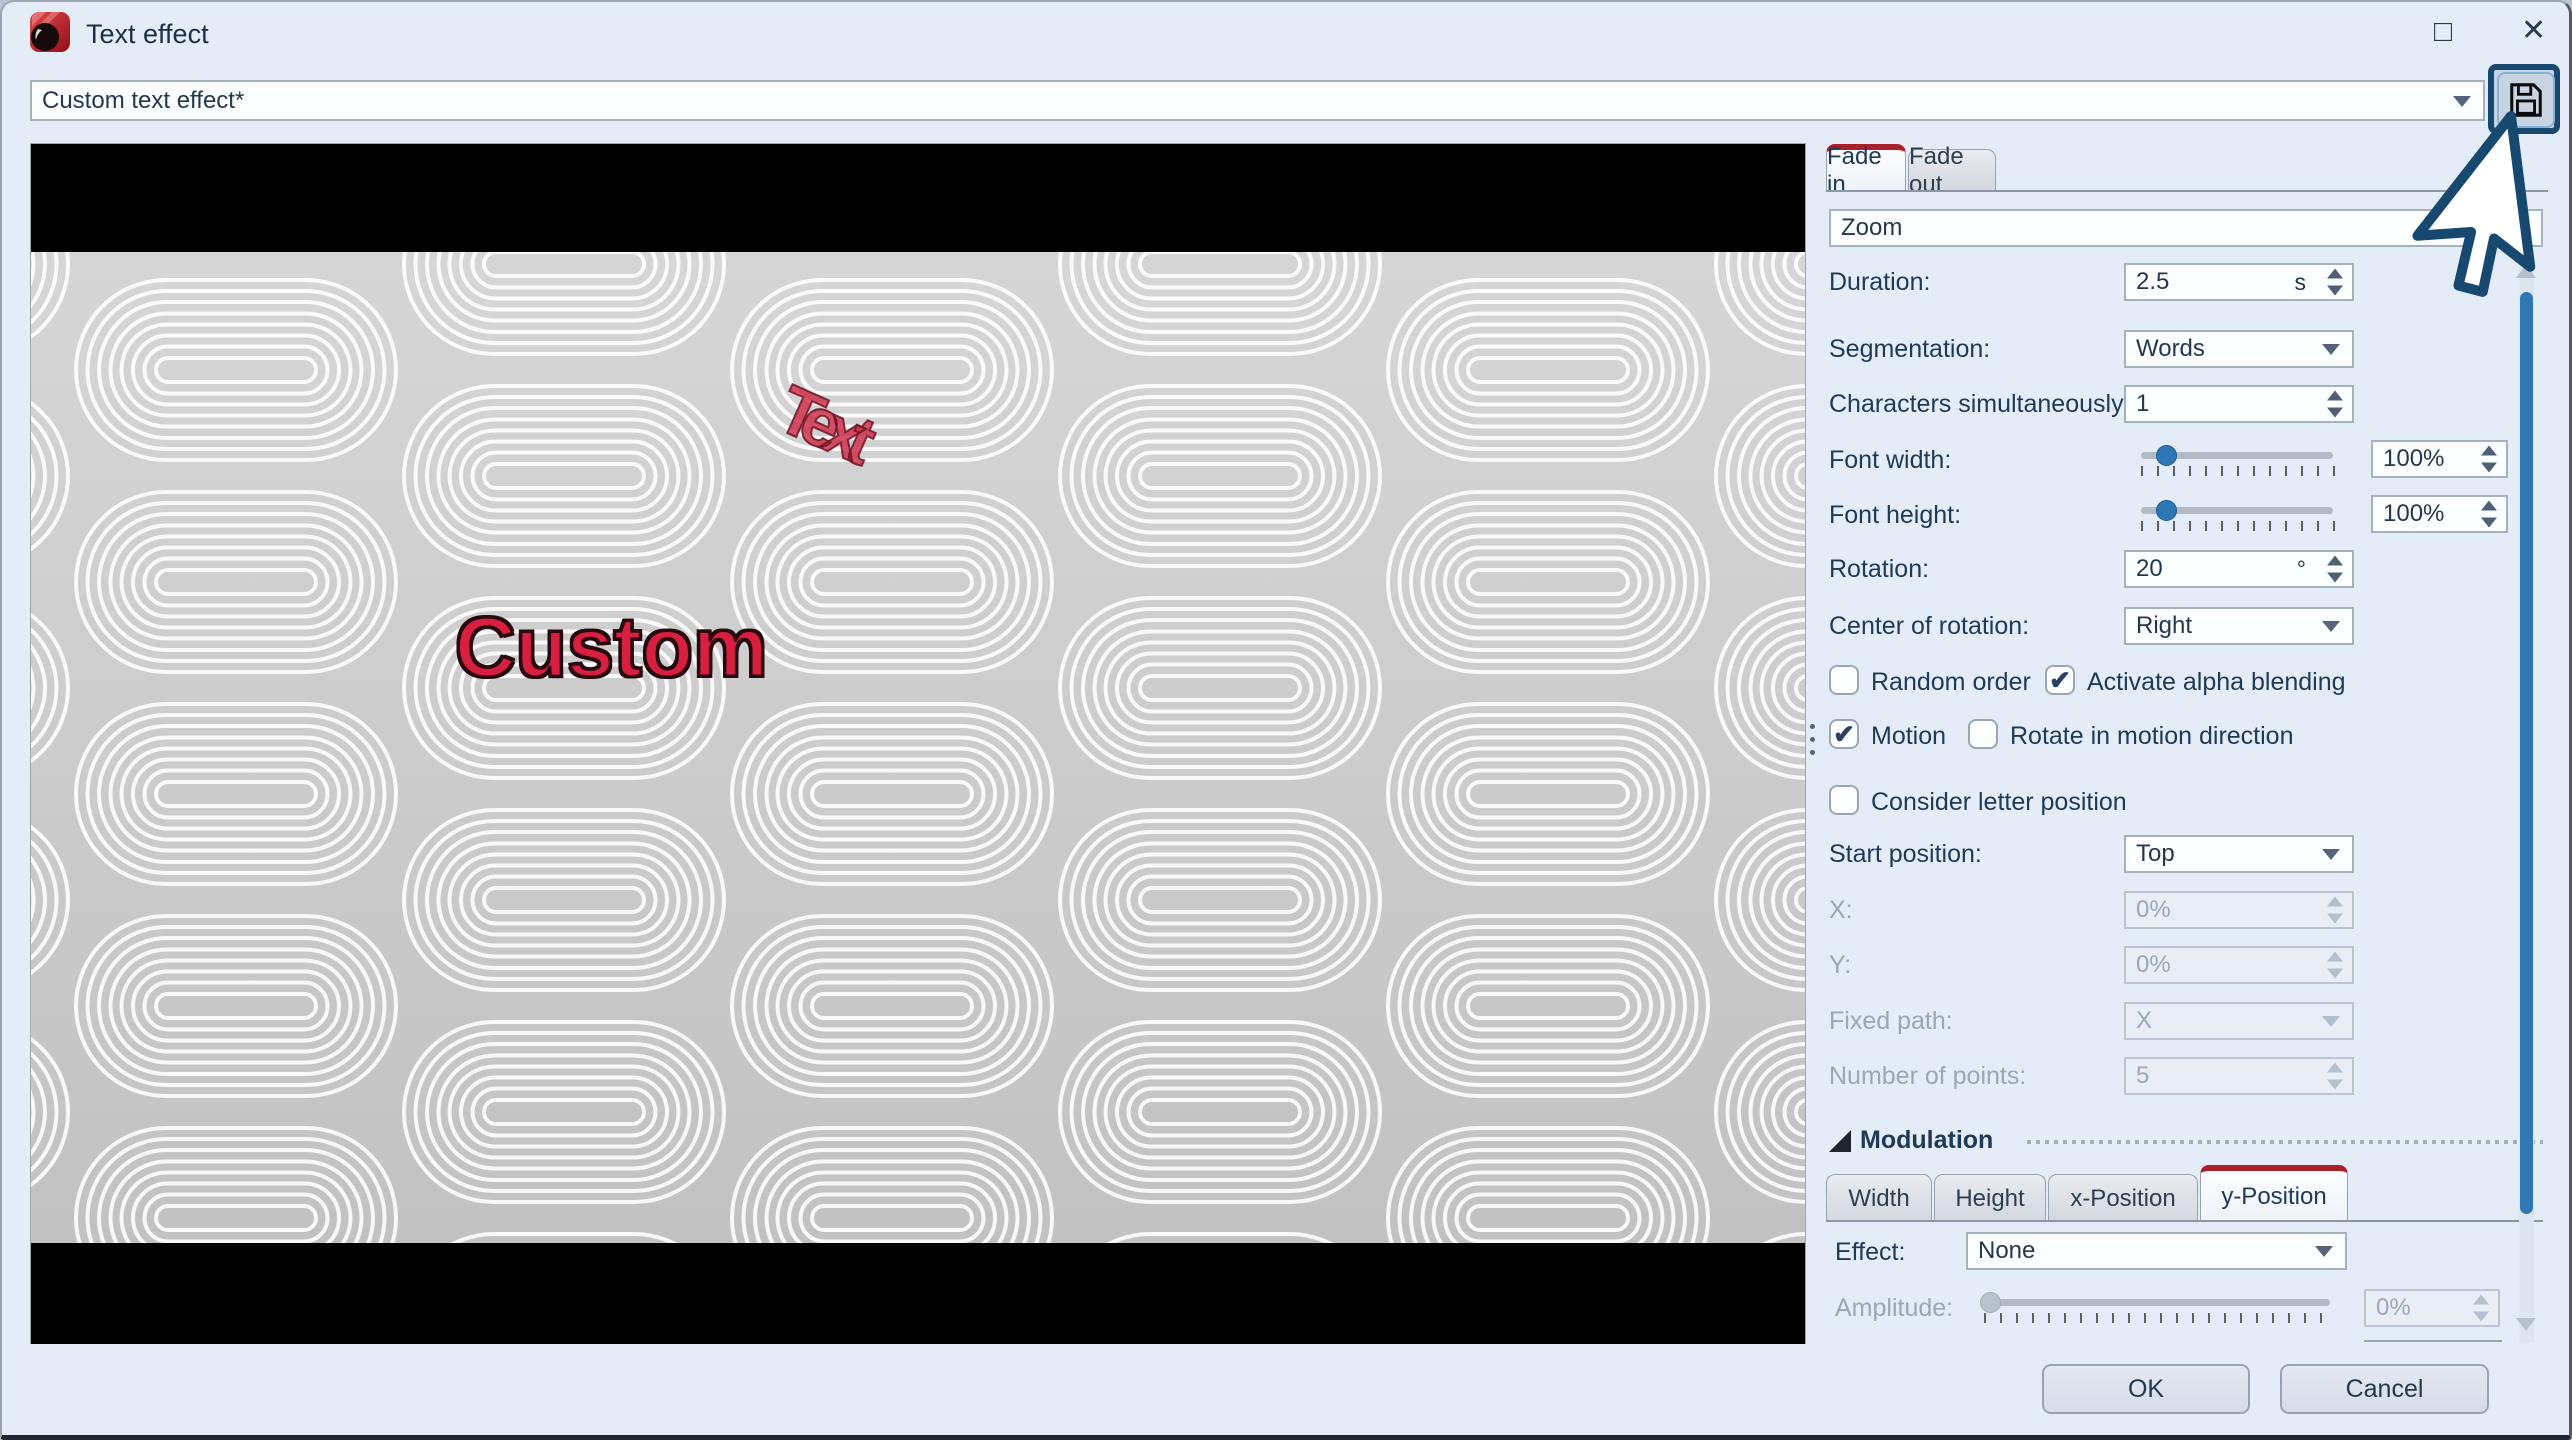  What do you see at coordinates (2238, 526) in the screenshot?
I see `font-height-ticks` at bounding box center [2238, 526].